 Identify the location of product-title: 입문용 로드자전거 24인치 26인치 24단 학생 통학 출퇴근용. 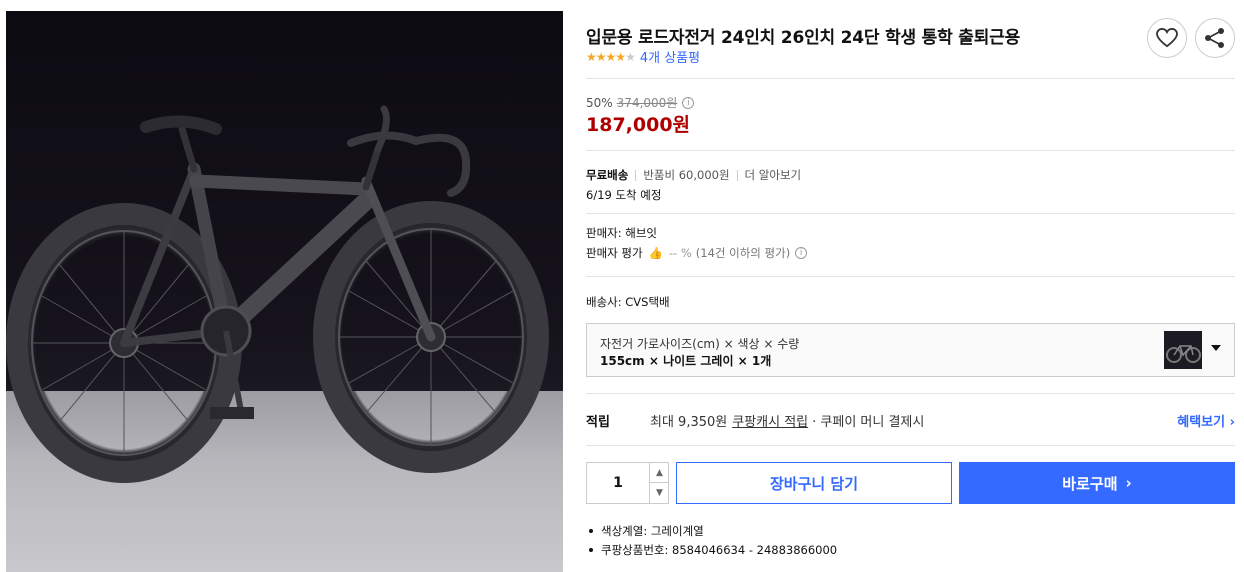
(803, 38).